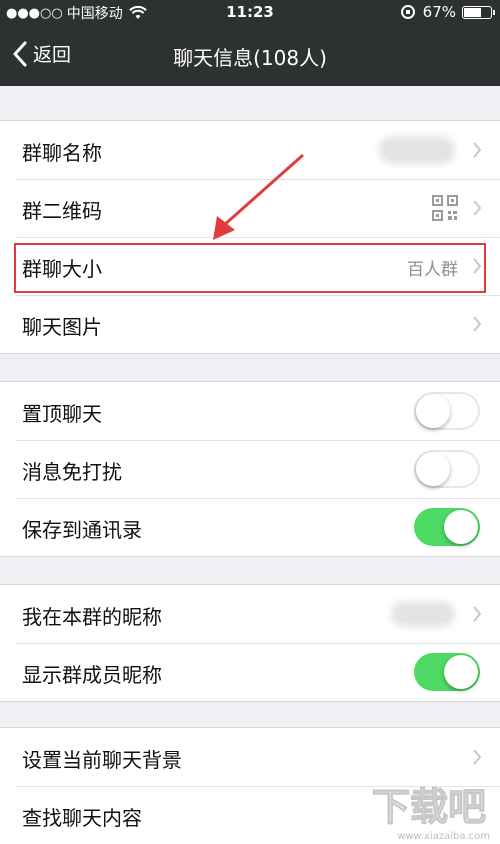 This screenshot has width=500, height=844. I want to click on pin-chat-row: 置顶聊天, so click(250, 411).